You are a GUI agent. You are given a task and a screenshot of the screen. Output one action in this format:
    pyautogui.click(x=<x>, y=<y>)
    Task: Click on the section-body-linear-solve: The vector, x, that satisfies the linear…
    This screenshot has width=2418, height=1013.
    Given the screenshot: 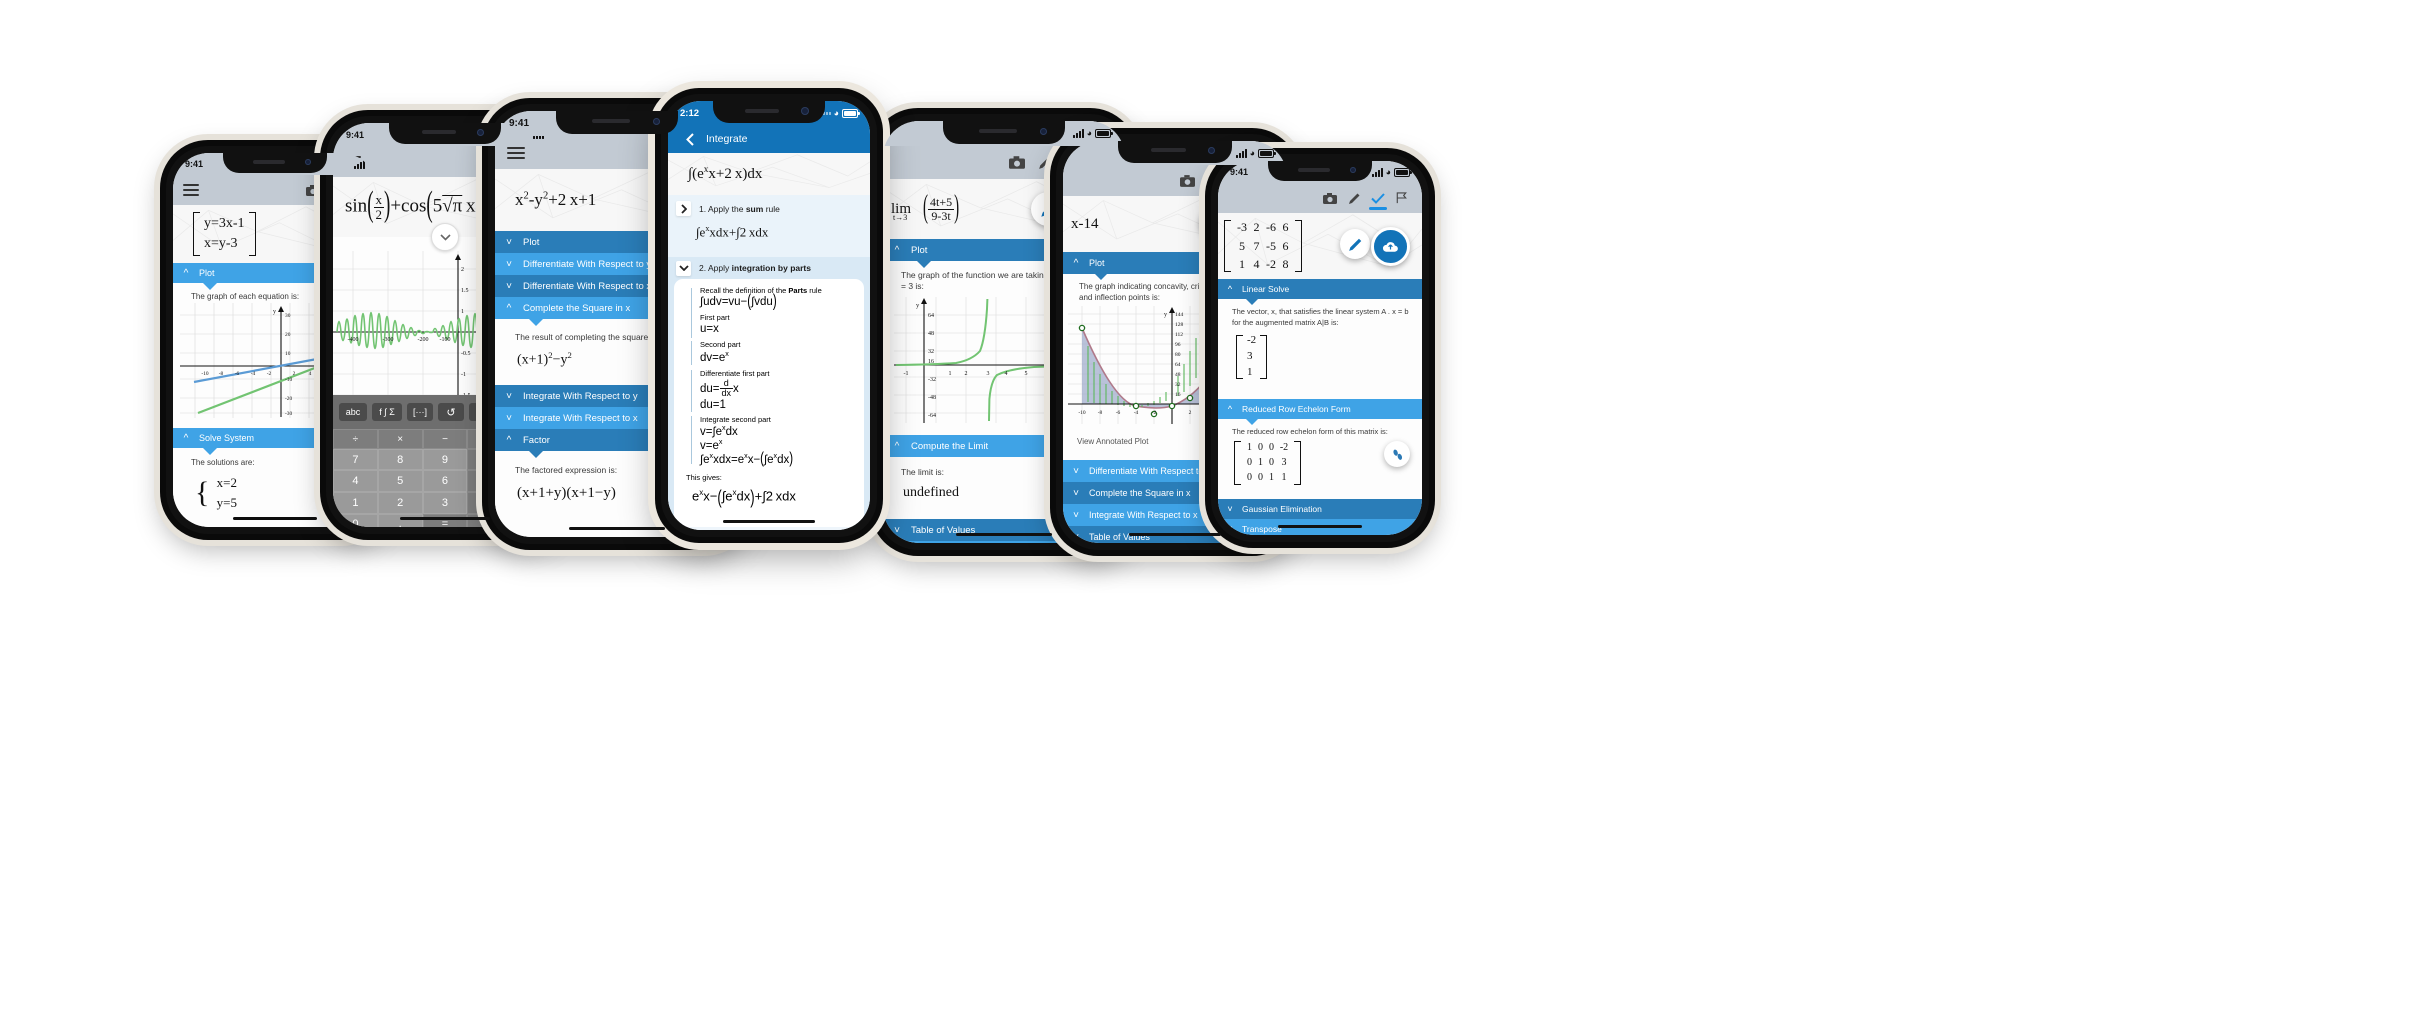 What is the action you would take?
    pyautogui.click(x=1320, y=349)
    